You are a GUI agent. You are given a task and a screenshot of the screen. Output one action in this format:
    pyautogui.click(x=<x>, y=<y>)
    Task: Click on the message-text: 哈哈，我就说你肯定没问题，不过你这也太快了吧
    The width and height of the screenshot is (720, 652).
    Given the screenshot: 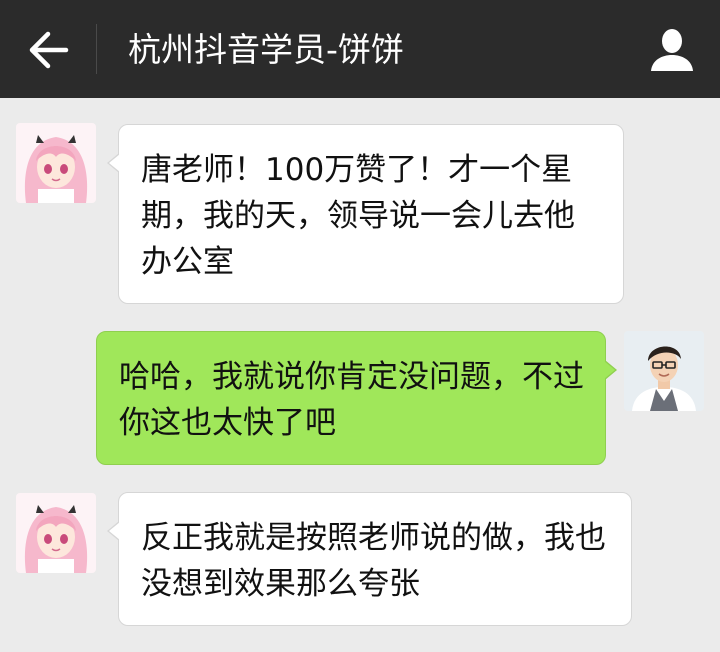 What is the action you would take?
    pyautogui.click(x=351, y=400)
    